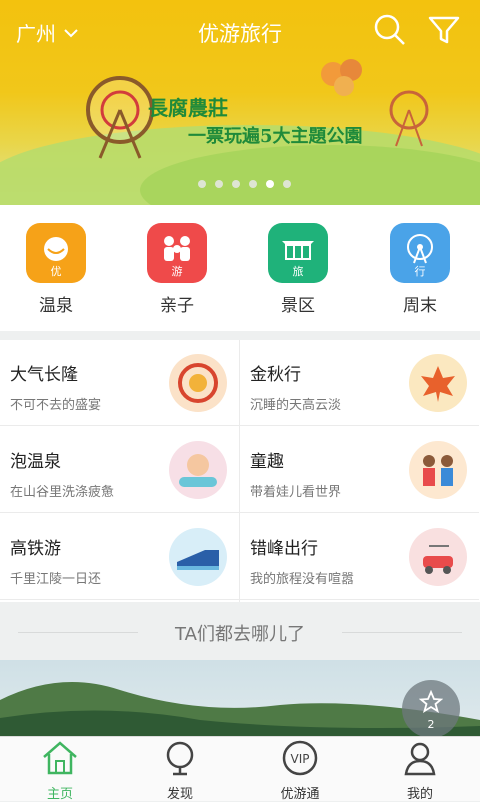 The width and height of the screenshot is (480, 802). I want to click on section-title: TA们都去哪儿了, so click(240, 634).